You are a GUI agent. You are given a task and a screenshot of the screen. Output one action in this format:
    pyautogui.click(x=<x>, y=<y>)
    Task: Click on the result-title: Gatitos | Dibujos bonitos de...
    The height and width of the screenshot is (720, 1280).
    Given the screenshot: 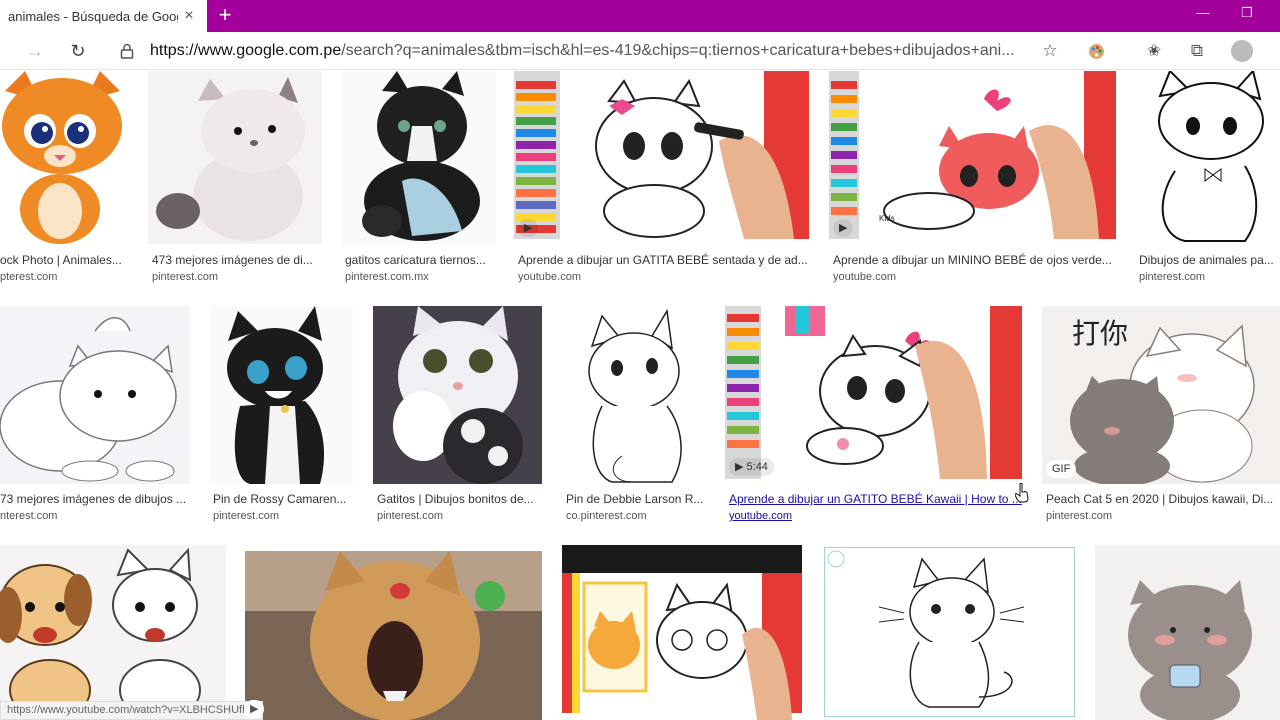 What is the action you would take?
    pyautogui.click(x=462, y=499)
    